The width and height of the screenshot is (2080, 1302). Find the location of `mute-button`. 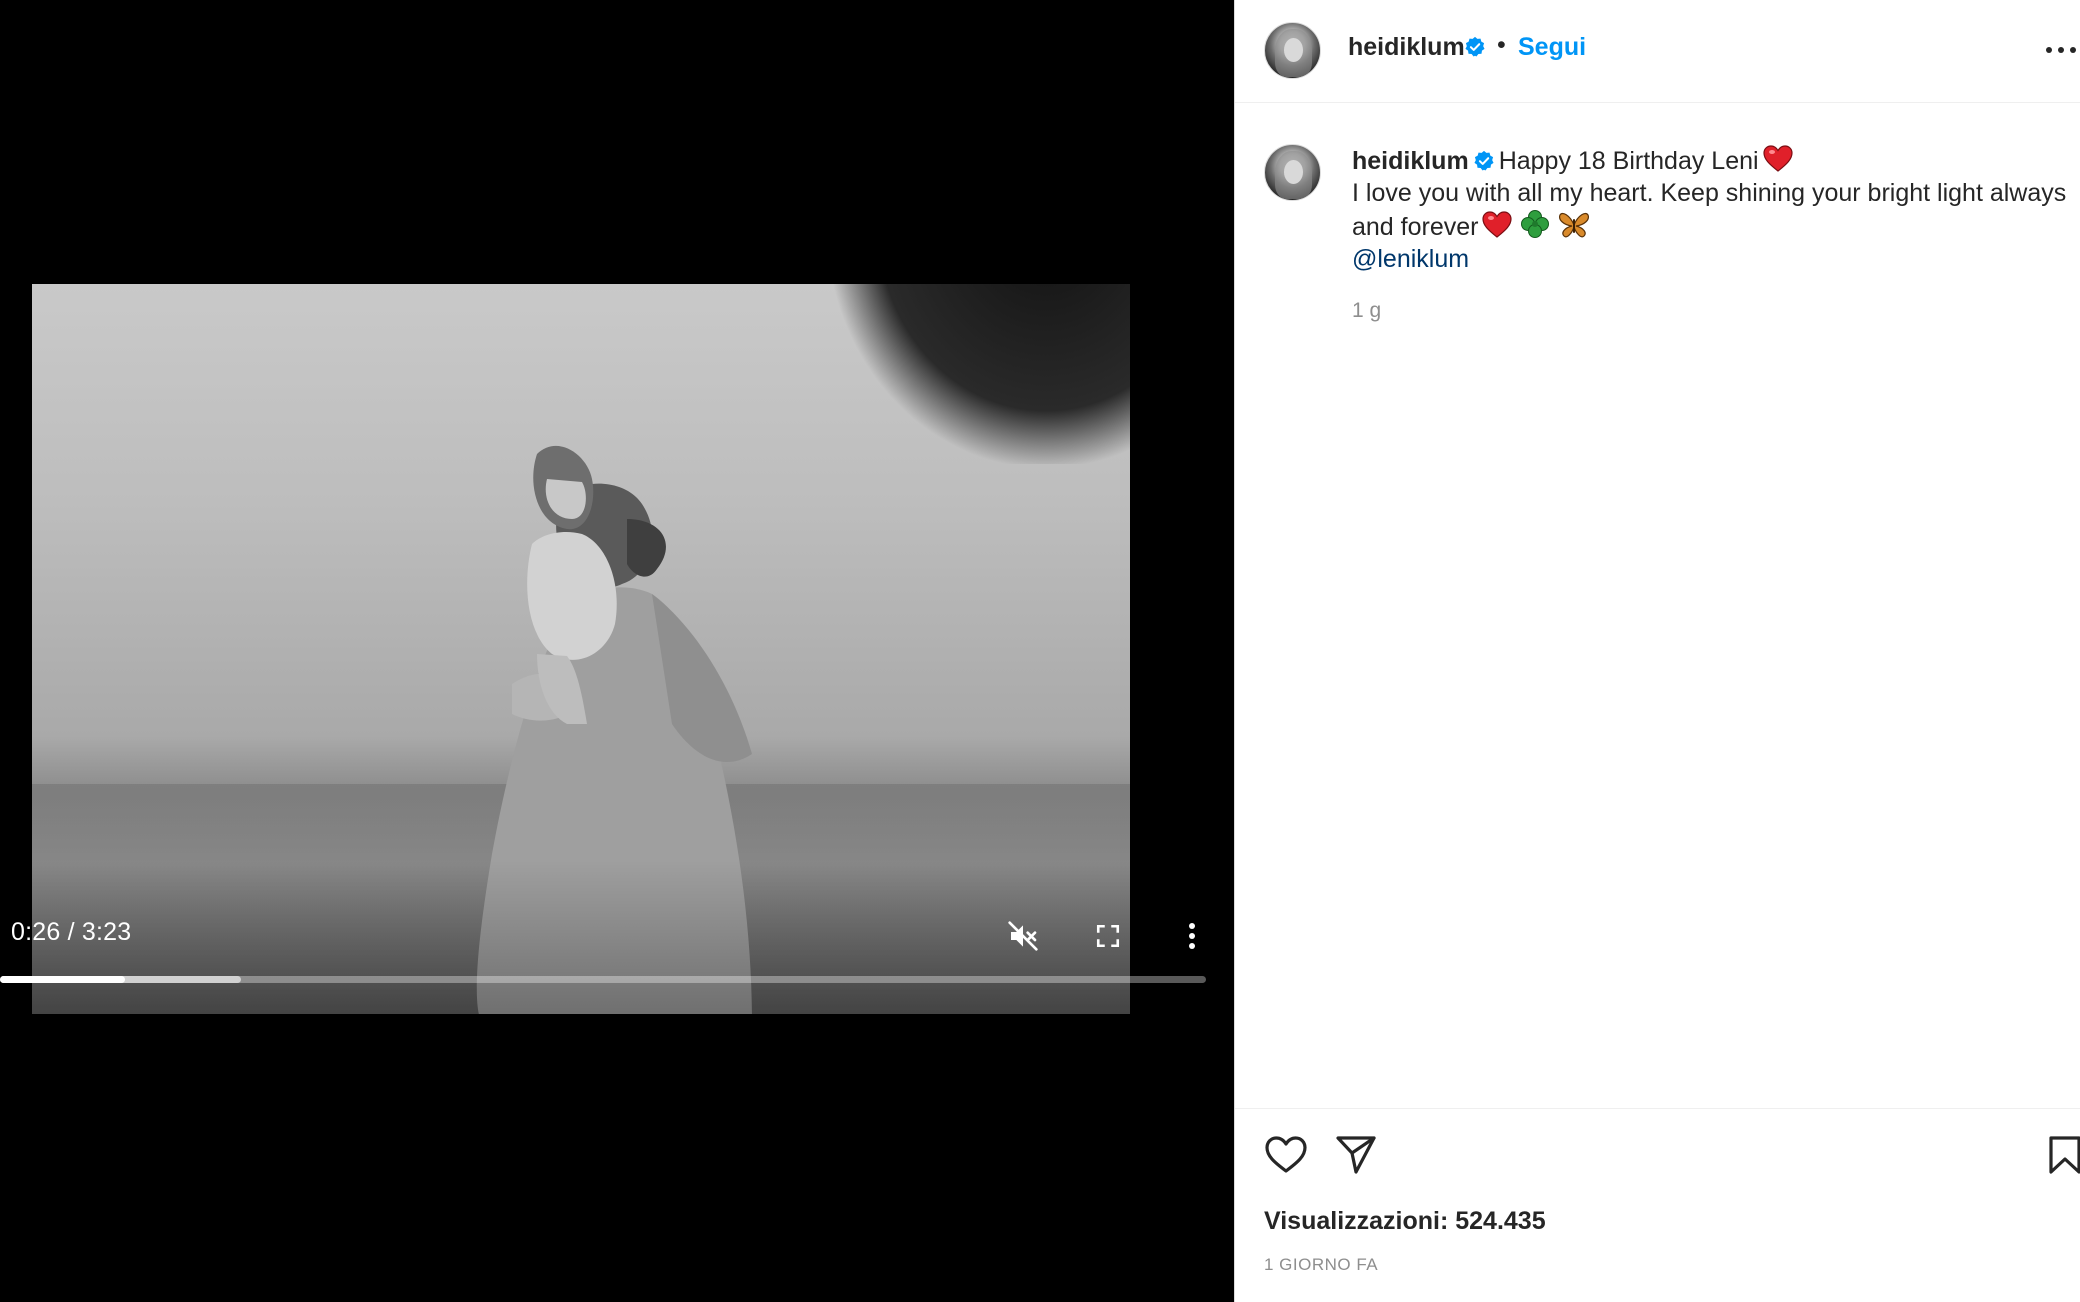

mute-button is located at coordinates (1023, 936).